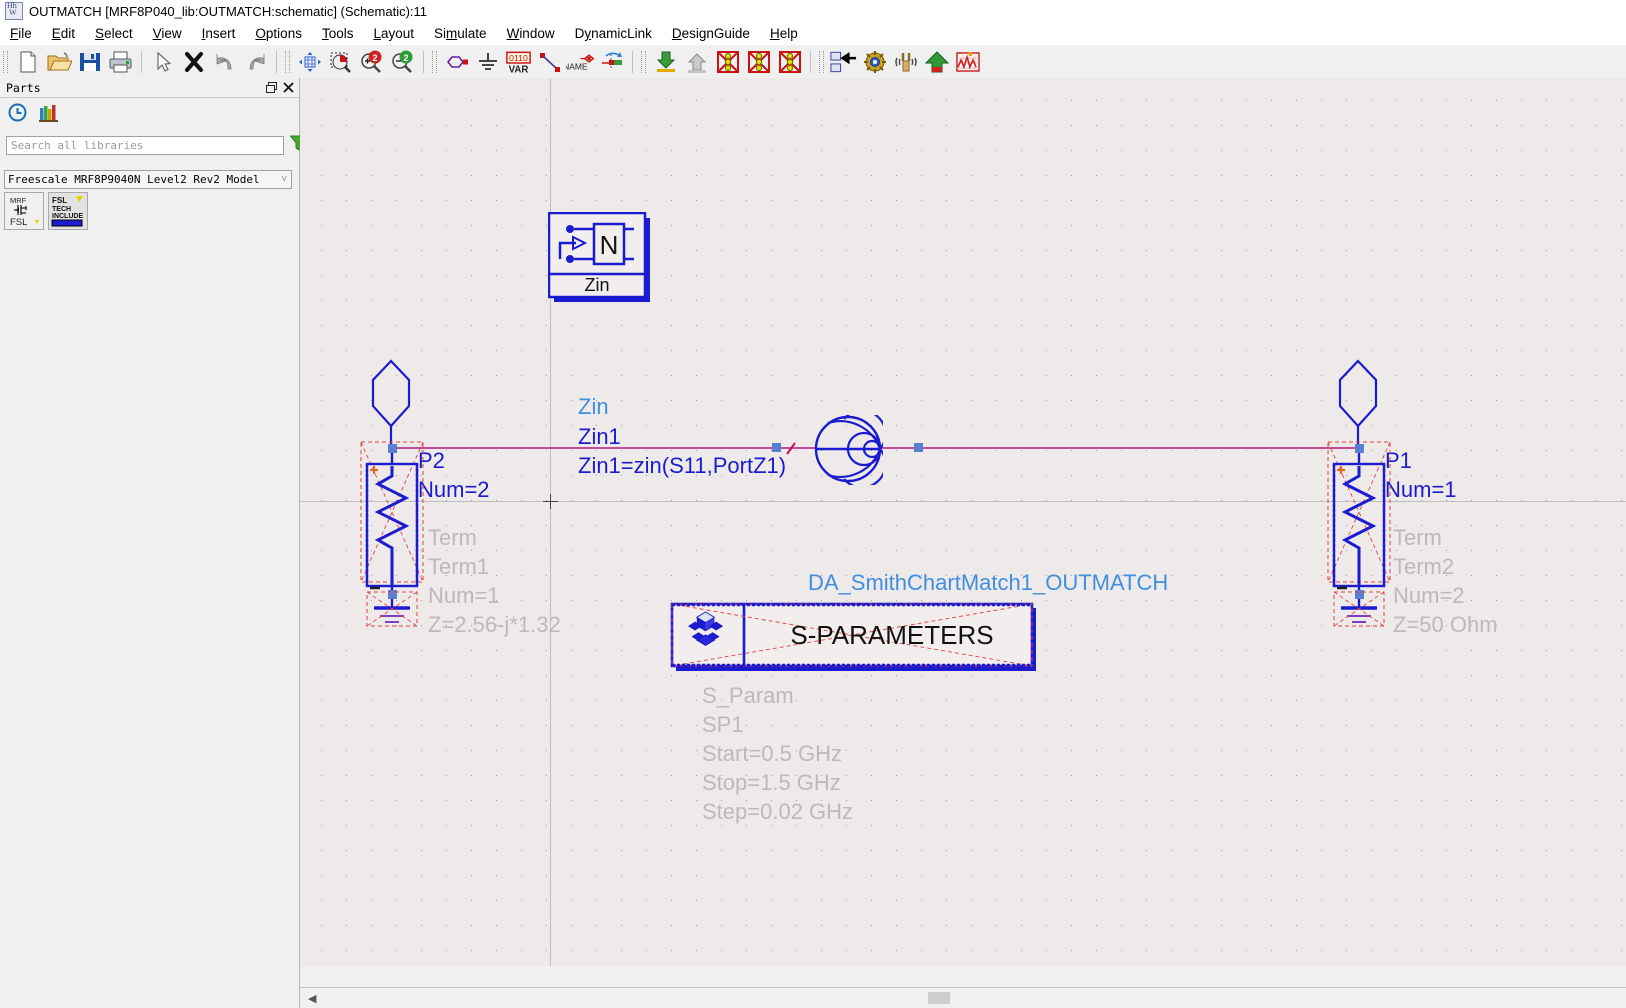 This screenshot has height=1008, width=1626. I want to click on sparam-label-instance: SP1, so click(723, 724).